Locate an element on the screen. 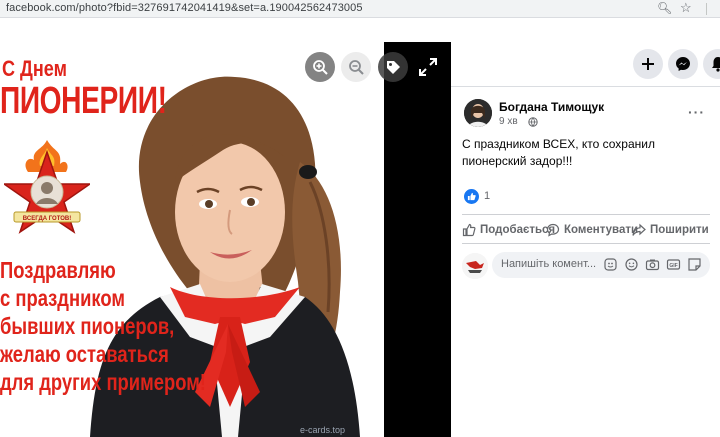 The image size is (720, 437). share-button: Поширити is located at coordinates (670, 230).